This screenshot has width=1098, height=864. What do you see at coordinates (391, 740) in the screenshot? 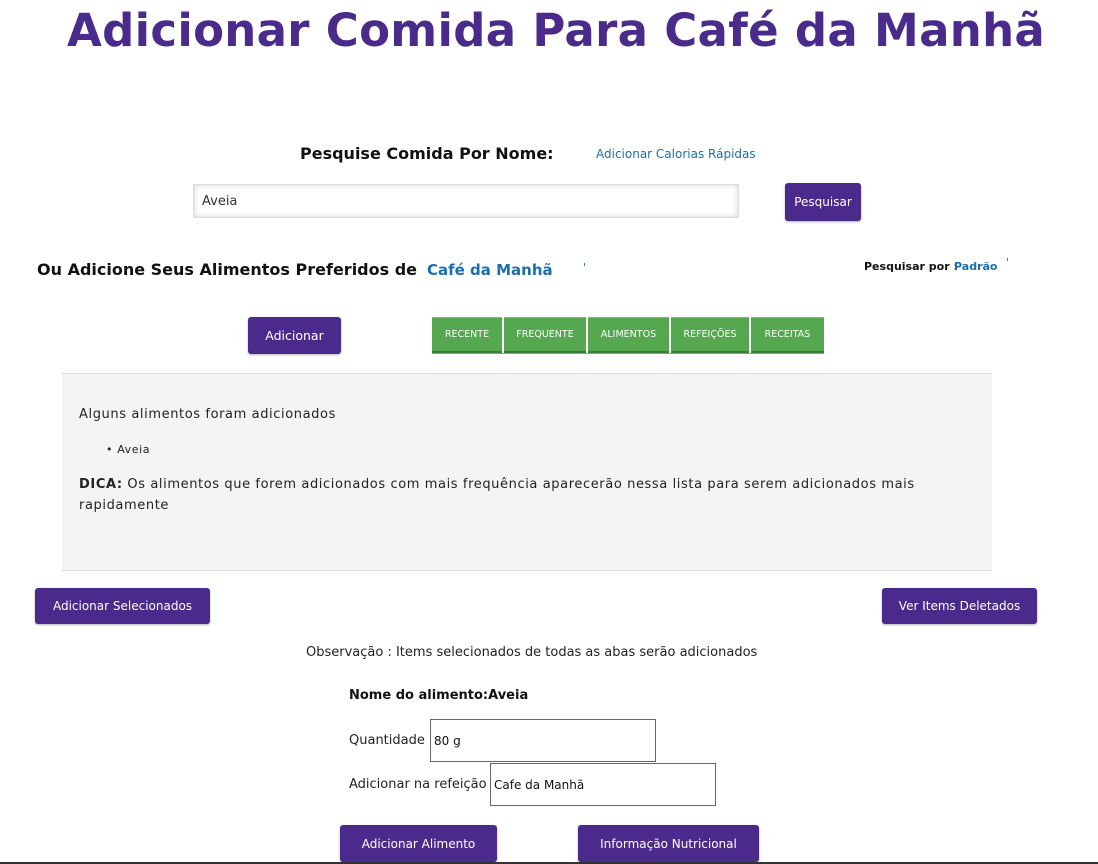
I see `quantity-label: Quantidade :` at bounding box center [391, 740].